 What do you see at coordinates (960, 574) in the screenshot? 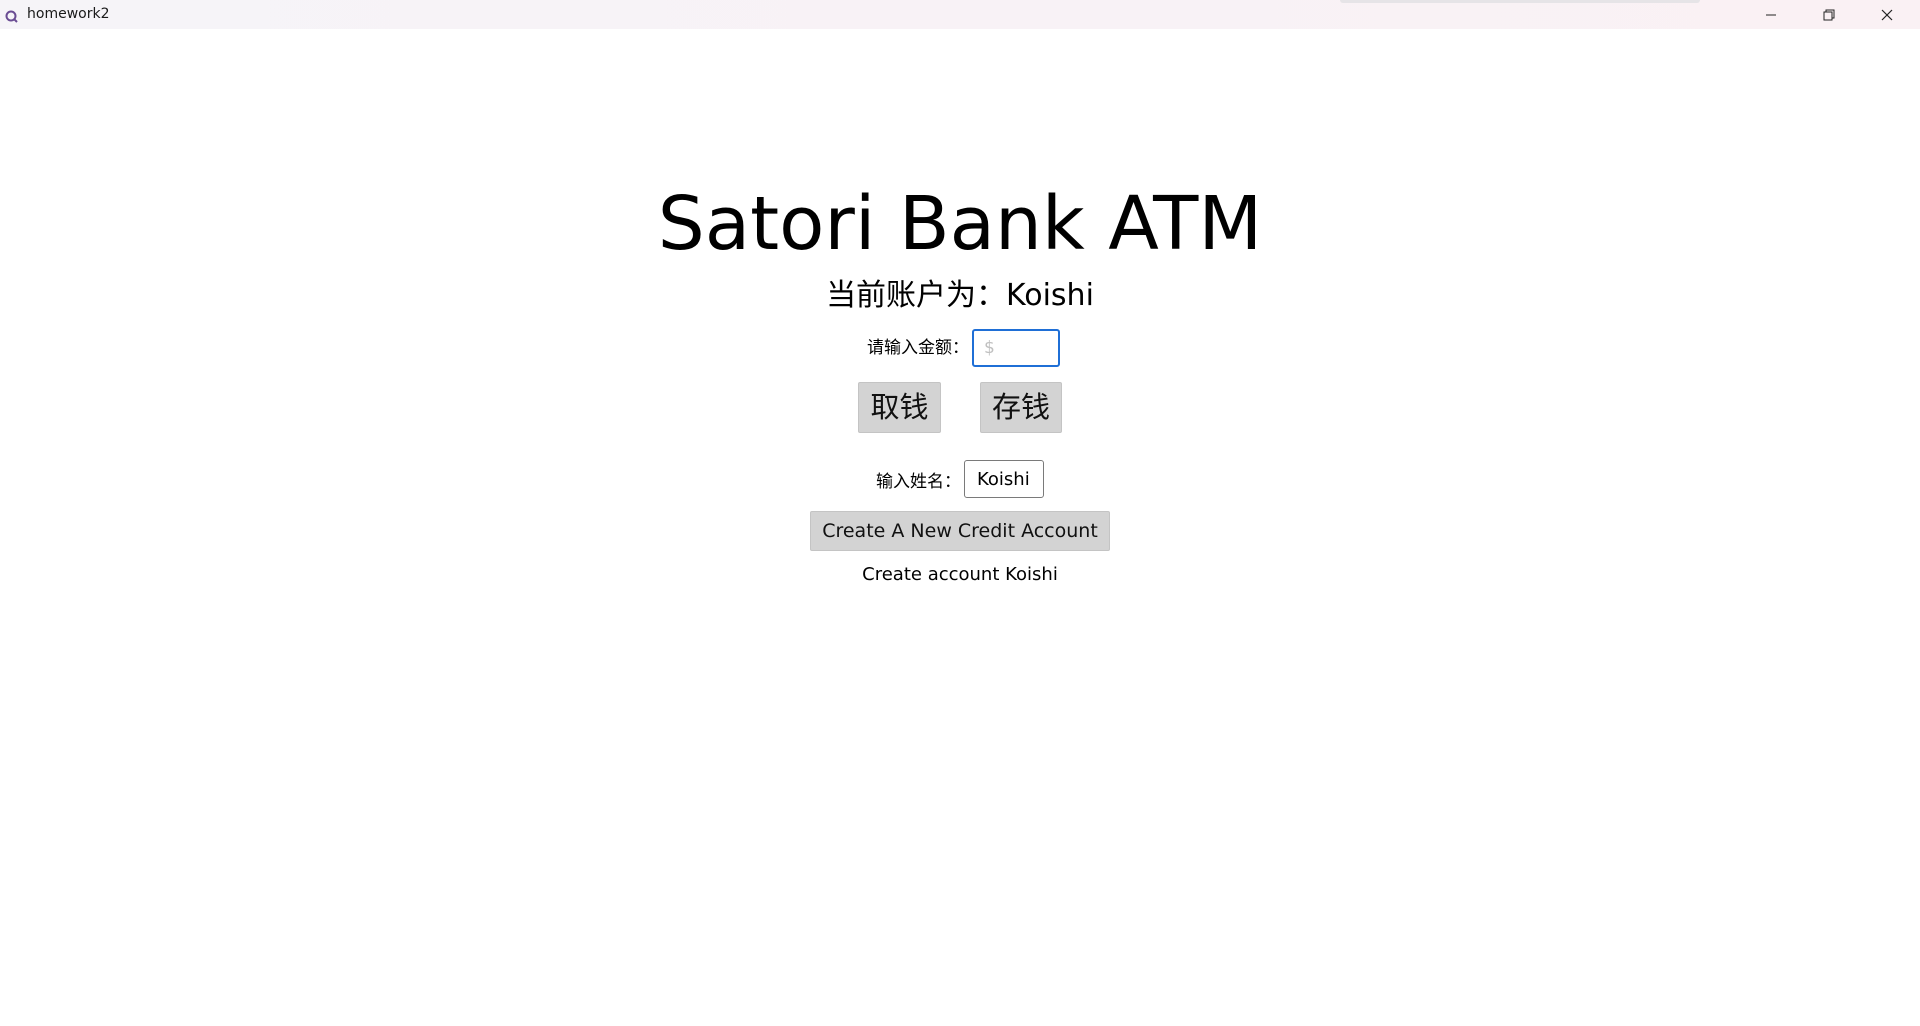
I see `status-message: Create account Koishi` at bounding box center [960, 574].